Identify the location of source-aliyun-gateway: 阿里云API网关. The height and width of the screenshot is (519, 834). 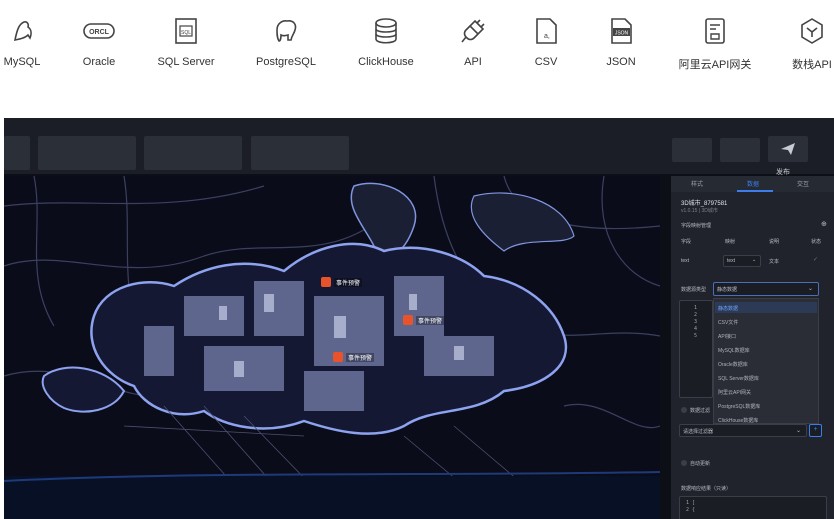
(715, 49).